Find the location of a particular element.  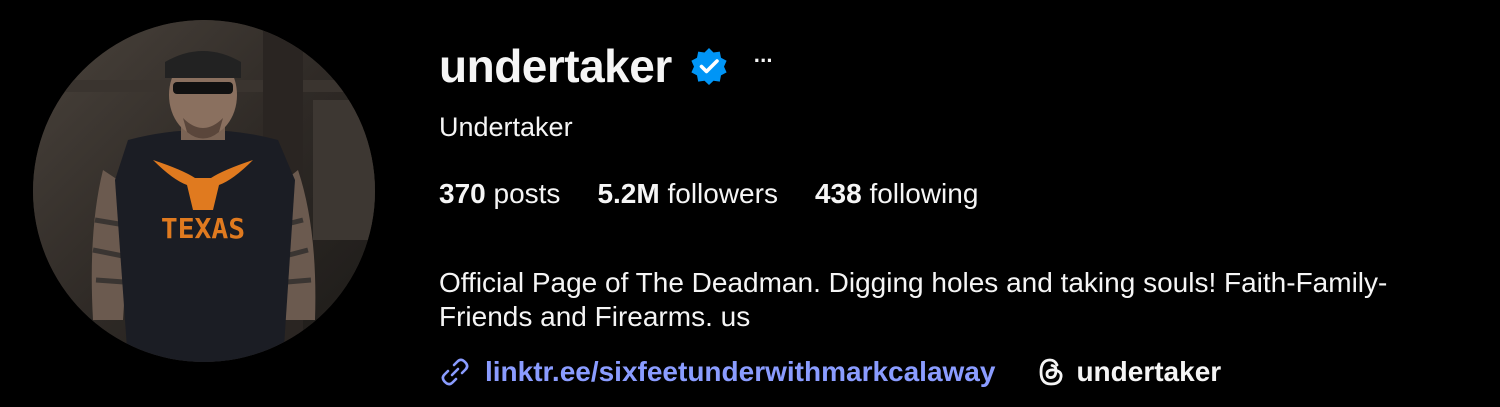

external-link-text: linktr.ee/sixfeetunderwithmarkcalaway is located at coordinates (740, 371).